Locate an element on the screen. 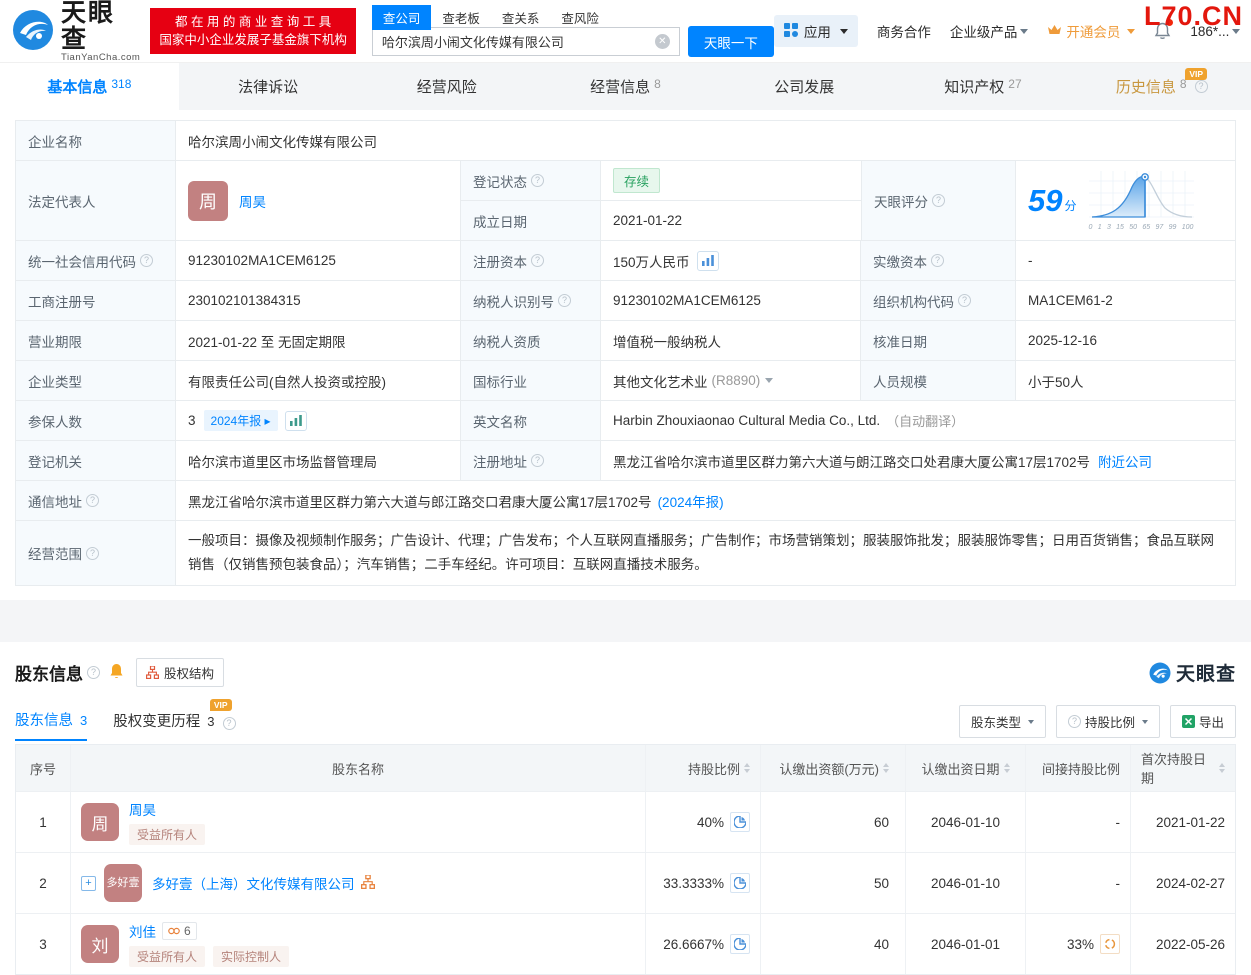  search-button: 天眼一下 is located at coordinates (730, 41).